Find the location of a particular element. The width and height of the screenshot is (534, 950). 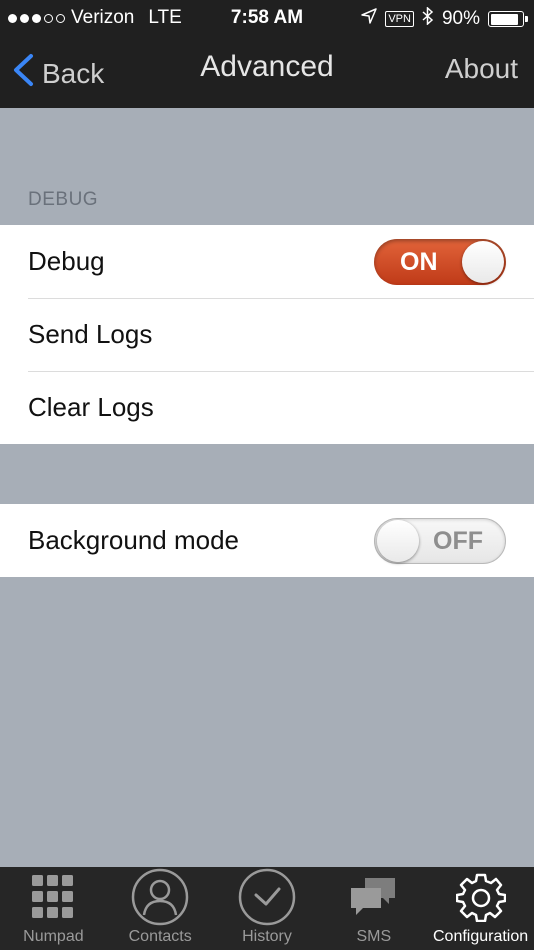

tab-label: SMS is located at coordinates (374, 936).